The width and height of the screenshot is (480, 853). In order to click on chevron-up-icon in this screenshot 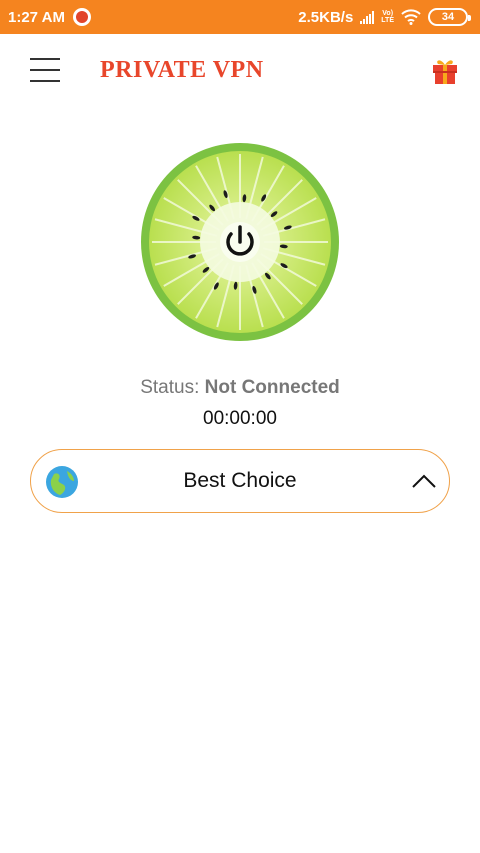, I will do `click(424, 481)`.